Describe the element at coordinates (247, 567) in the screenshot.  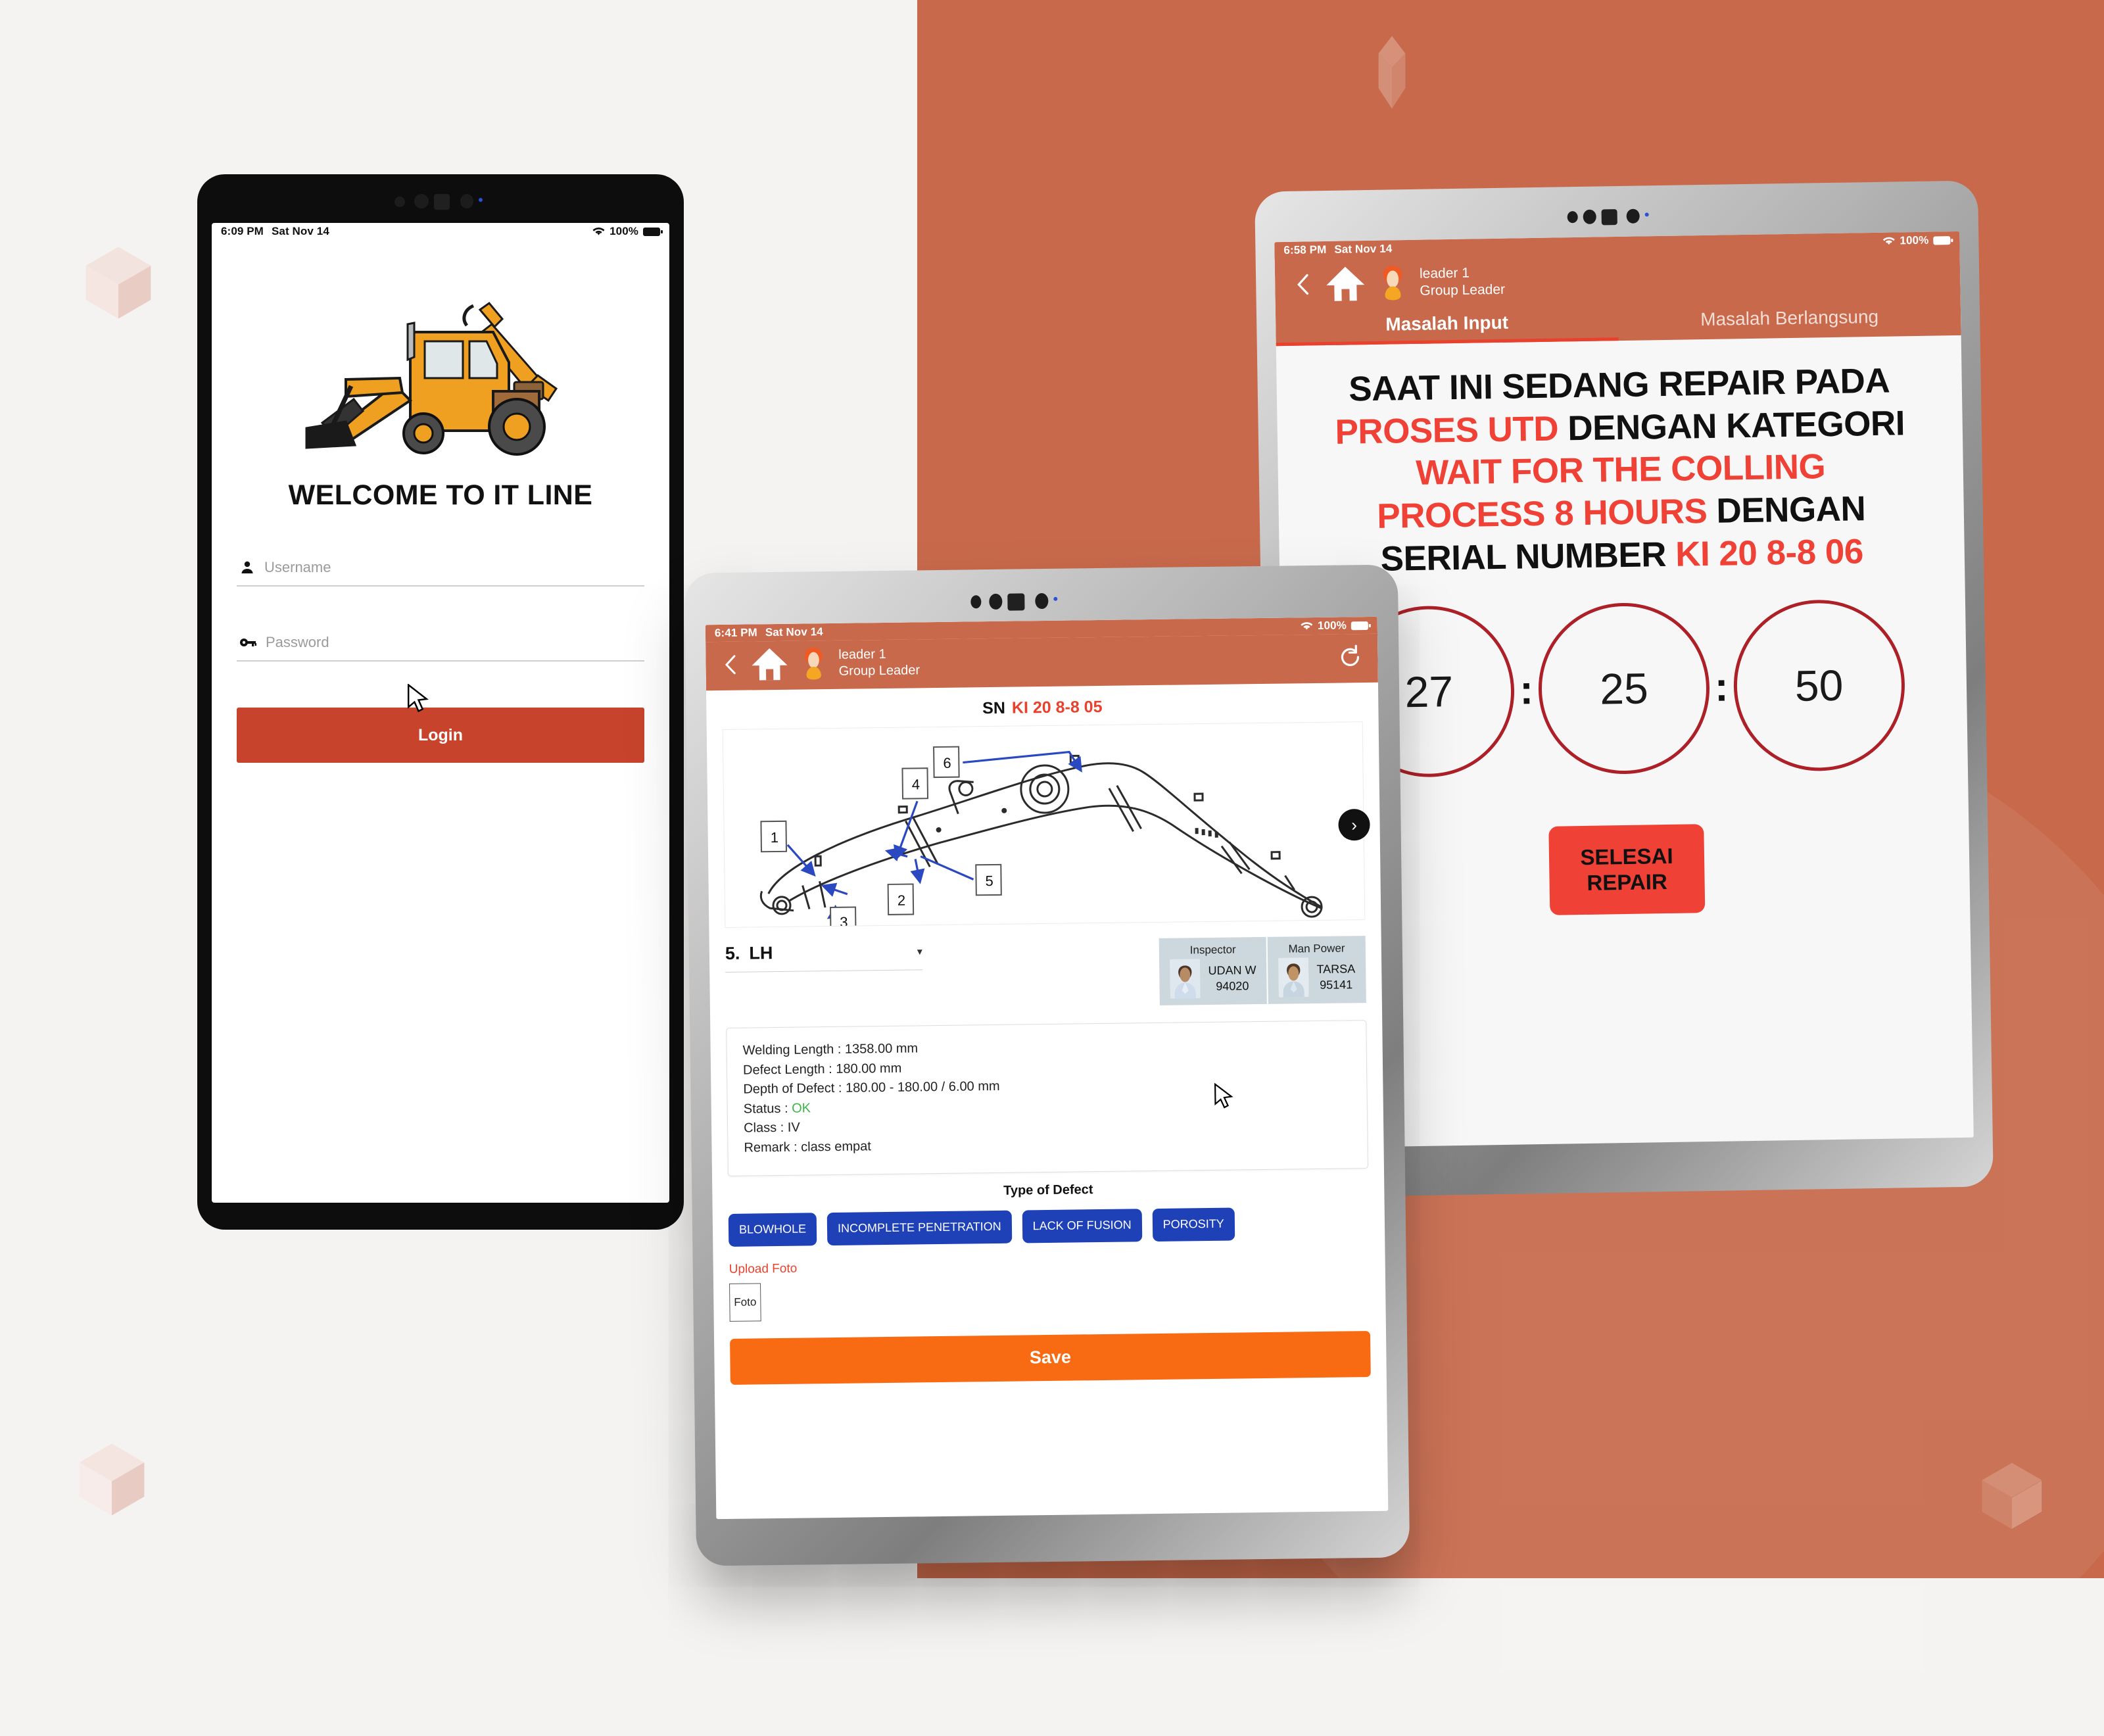
I see `person-icon` at that location.